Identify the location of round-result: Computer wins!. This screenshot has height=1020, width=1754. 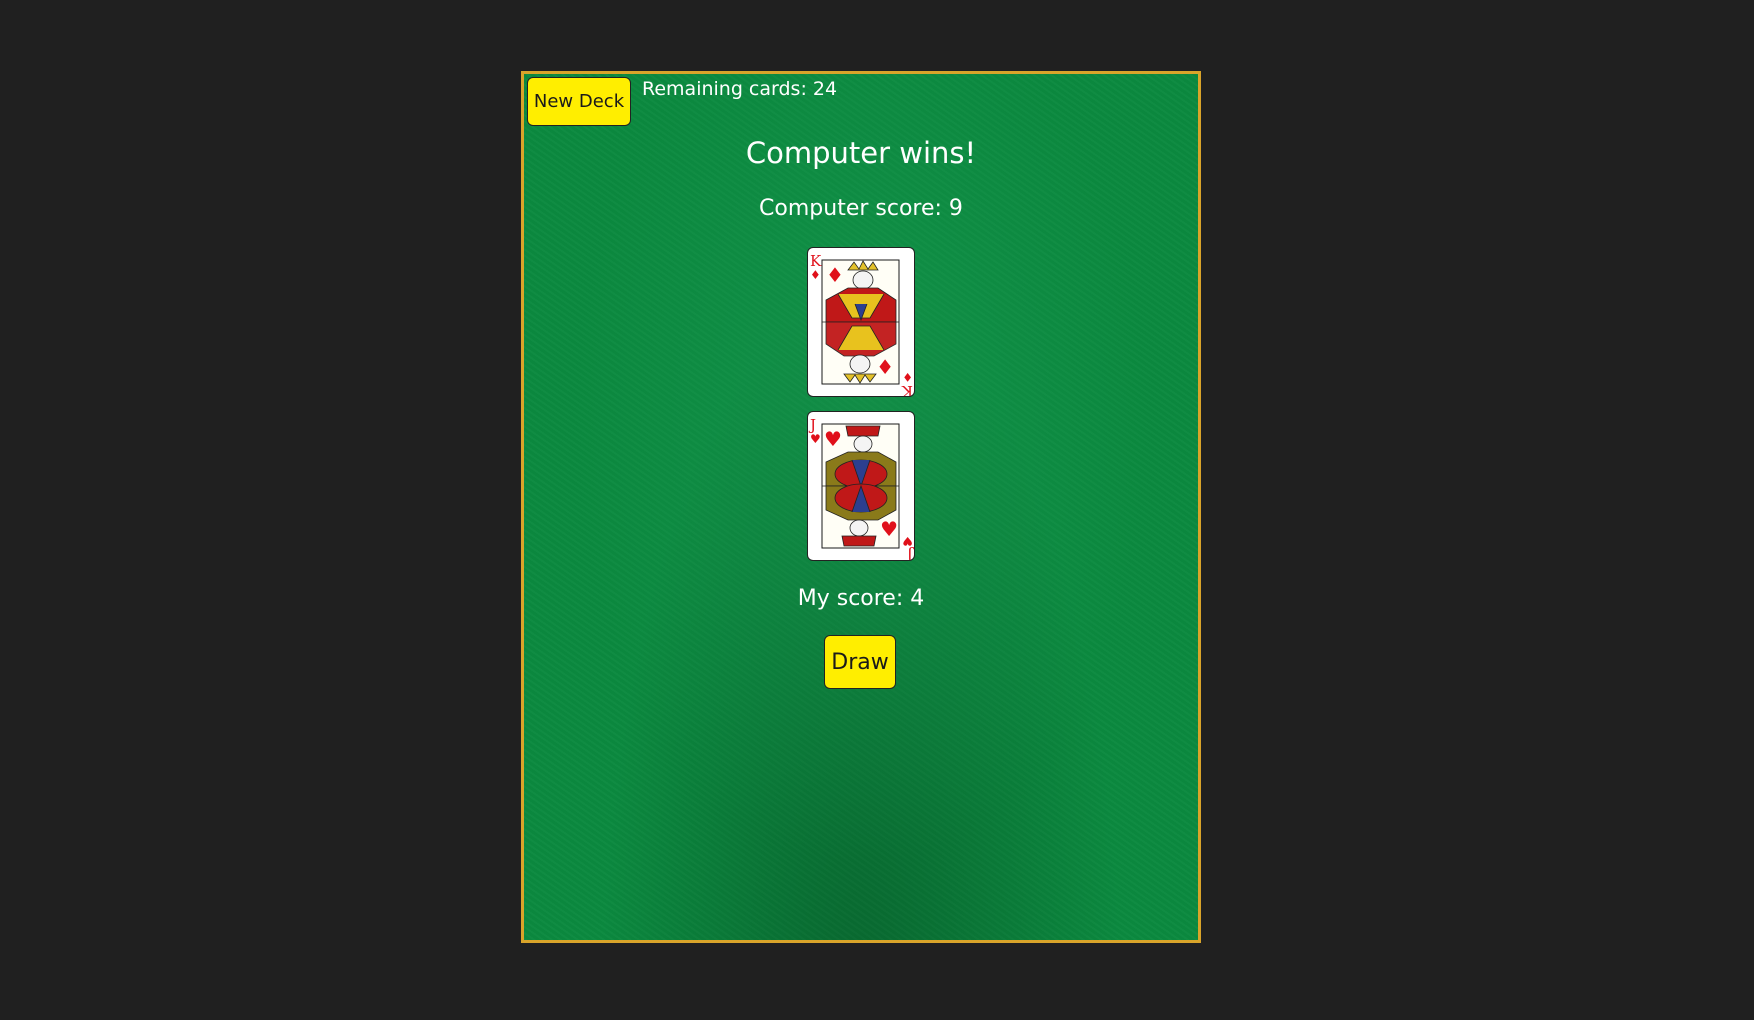
(861, 153).